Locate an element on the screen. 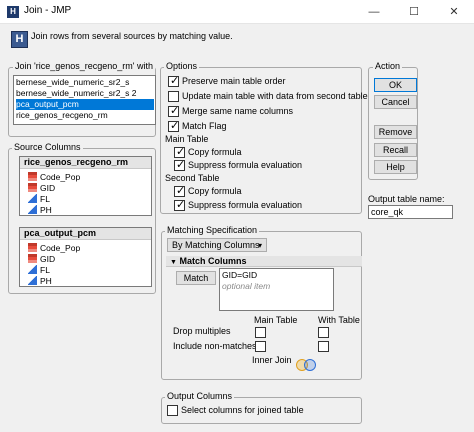 Image resolution: width=474 pixels, height=432 pixels. output-table-name-field: core_qk is located at coordinates (410, 212).